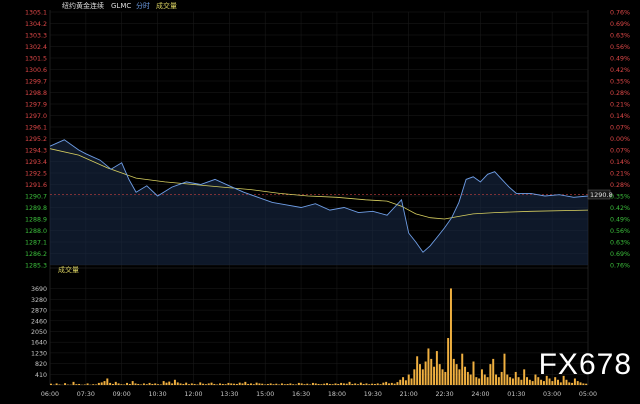 This screenshot has width=640, height=404. I want to click on price-tick-label: 1299.7, so click(36, 82).